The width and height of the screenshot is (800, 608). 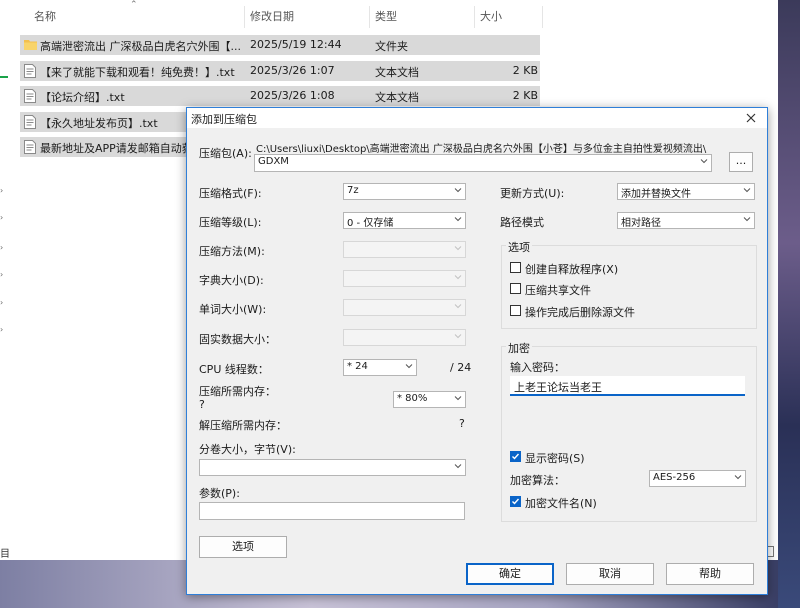 I want to click on ok-button: 确定, so click(x=510, y=574).